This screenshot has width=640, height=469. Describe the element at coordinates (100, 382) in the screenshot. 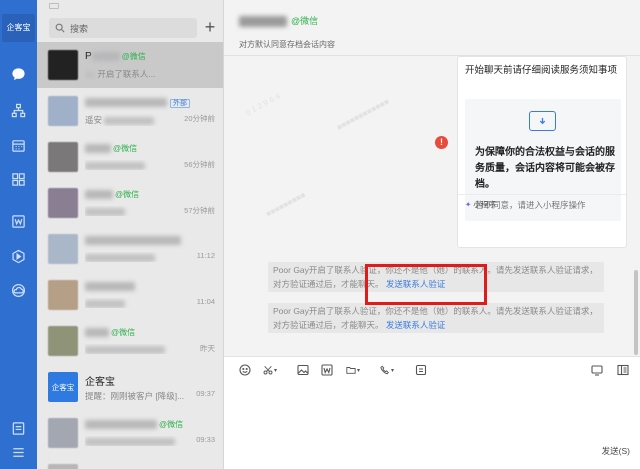

I see `conversation-name: 企客宝` at that location.